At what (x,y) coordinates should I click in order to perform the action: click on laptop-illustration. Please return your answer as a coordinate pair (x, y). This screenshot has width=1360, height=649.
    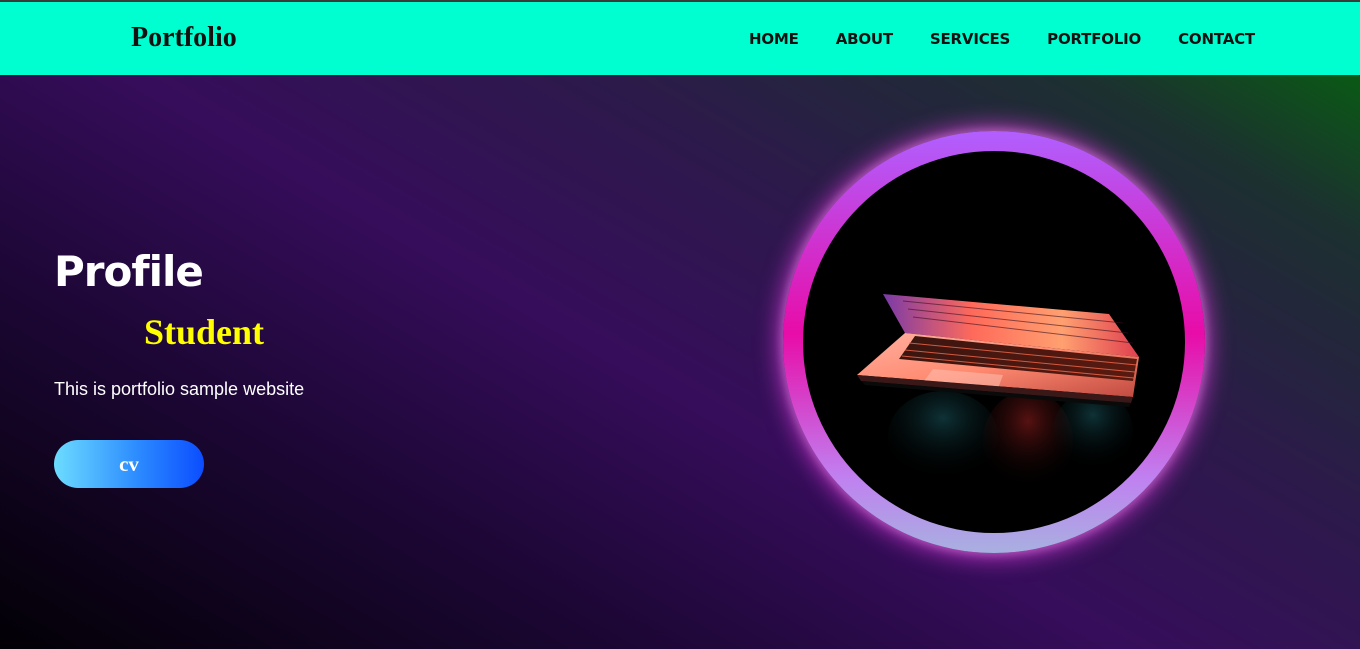
    Looking at the image, I should click on (998, 392).